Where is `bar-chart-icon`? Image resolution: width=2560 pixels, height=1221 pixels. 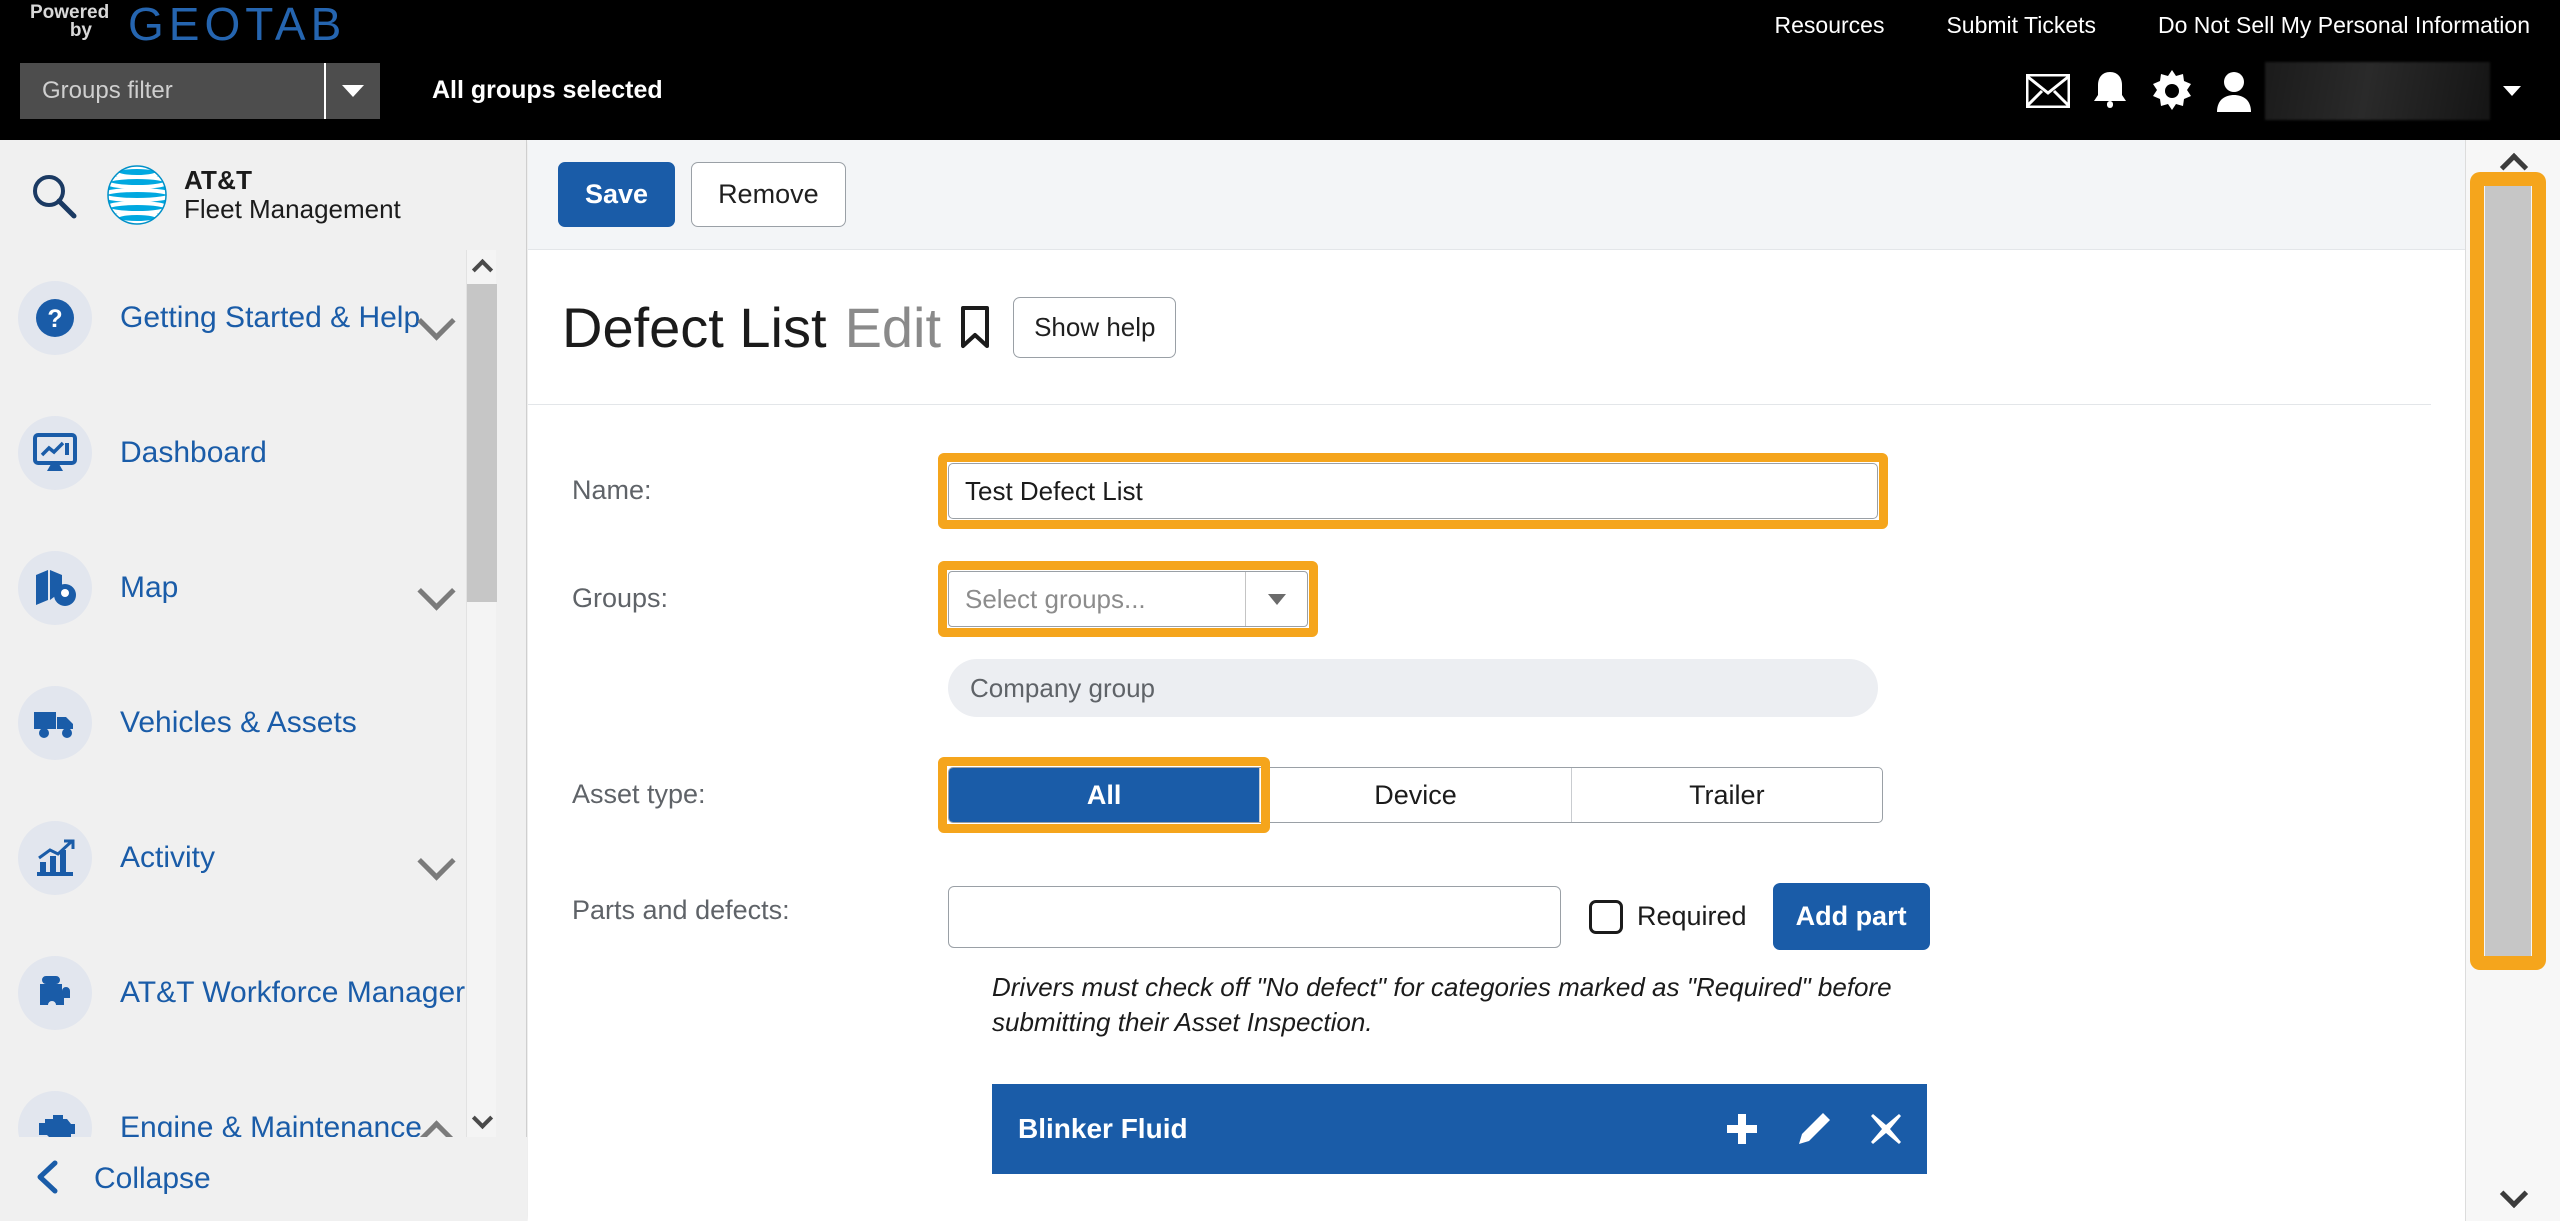 bar-chart-icon is located at coordinates (55, 857).